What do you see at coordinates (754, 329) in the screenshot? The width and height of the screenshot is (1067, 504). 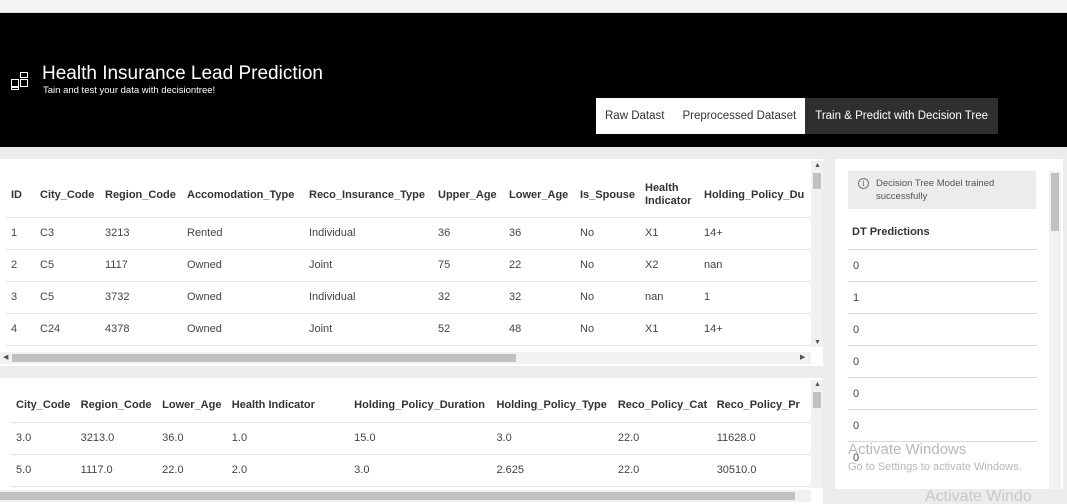 I see `table-cell: 14+` at bounding box center [754, 329].